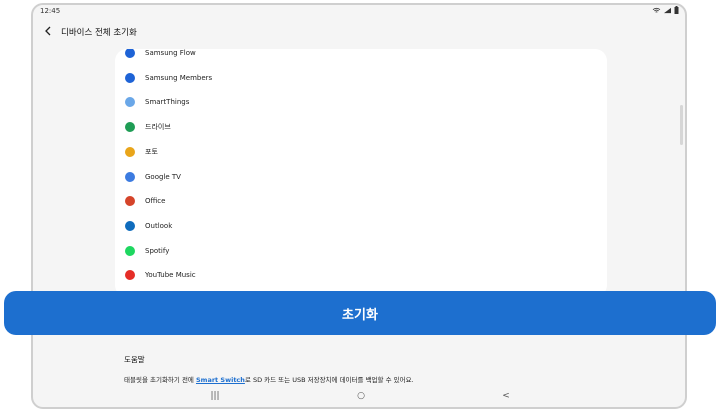 This screenshot has height=416, width=720. Describe the element at coordinates (656, 10) in the screenshot. I see `wifi-icon` at that location.